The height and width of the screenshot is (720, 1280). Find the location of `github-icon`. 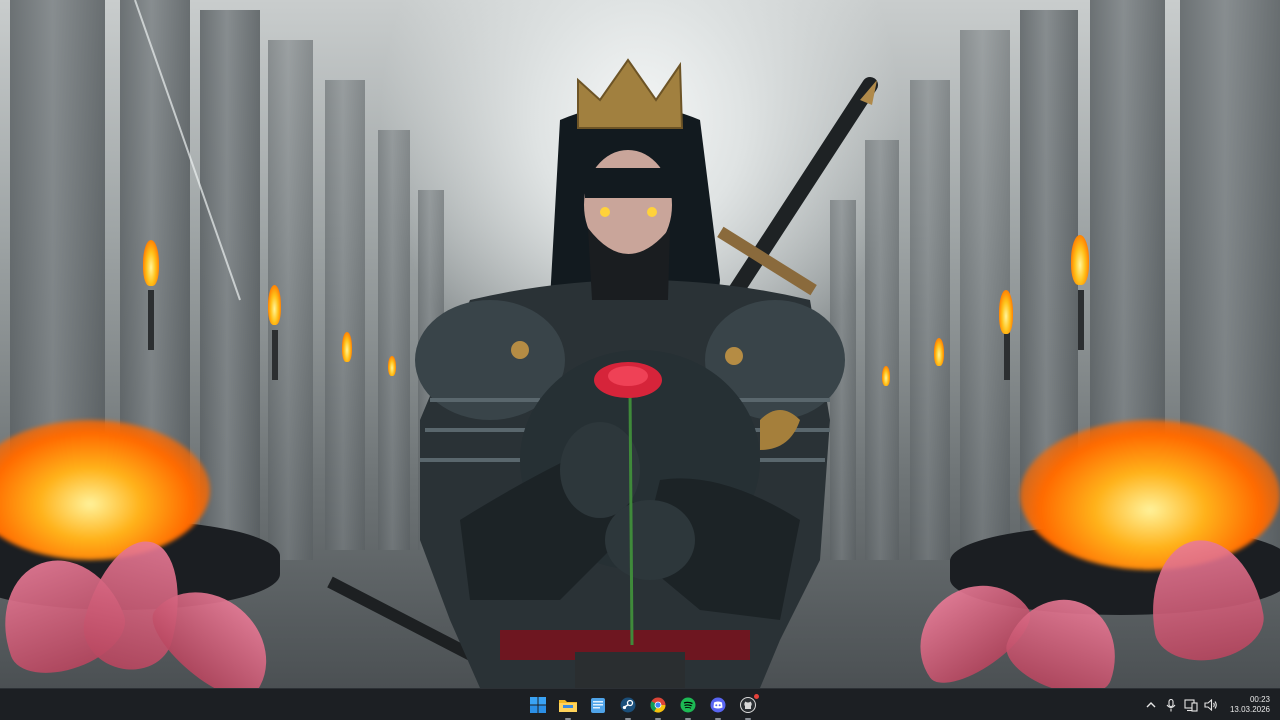

github-icon is located at coordinates (748, 705).